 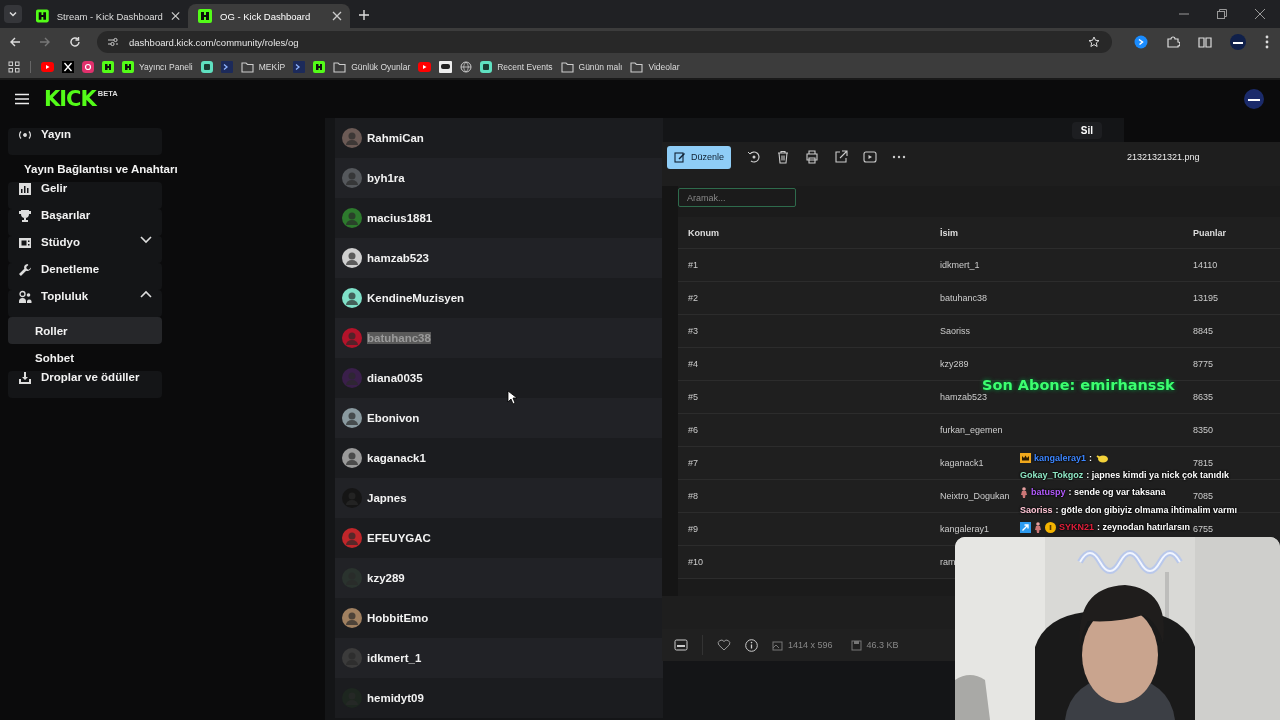 What do you see at coordinates (856, 645) in the screenshot?
I see `file-size-icon` at bounding box center [856, 645].